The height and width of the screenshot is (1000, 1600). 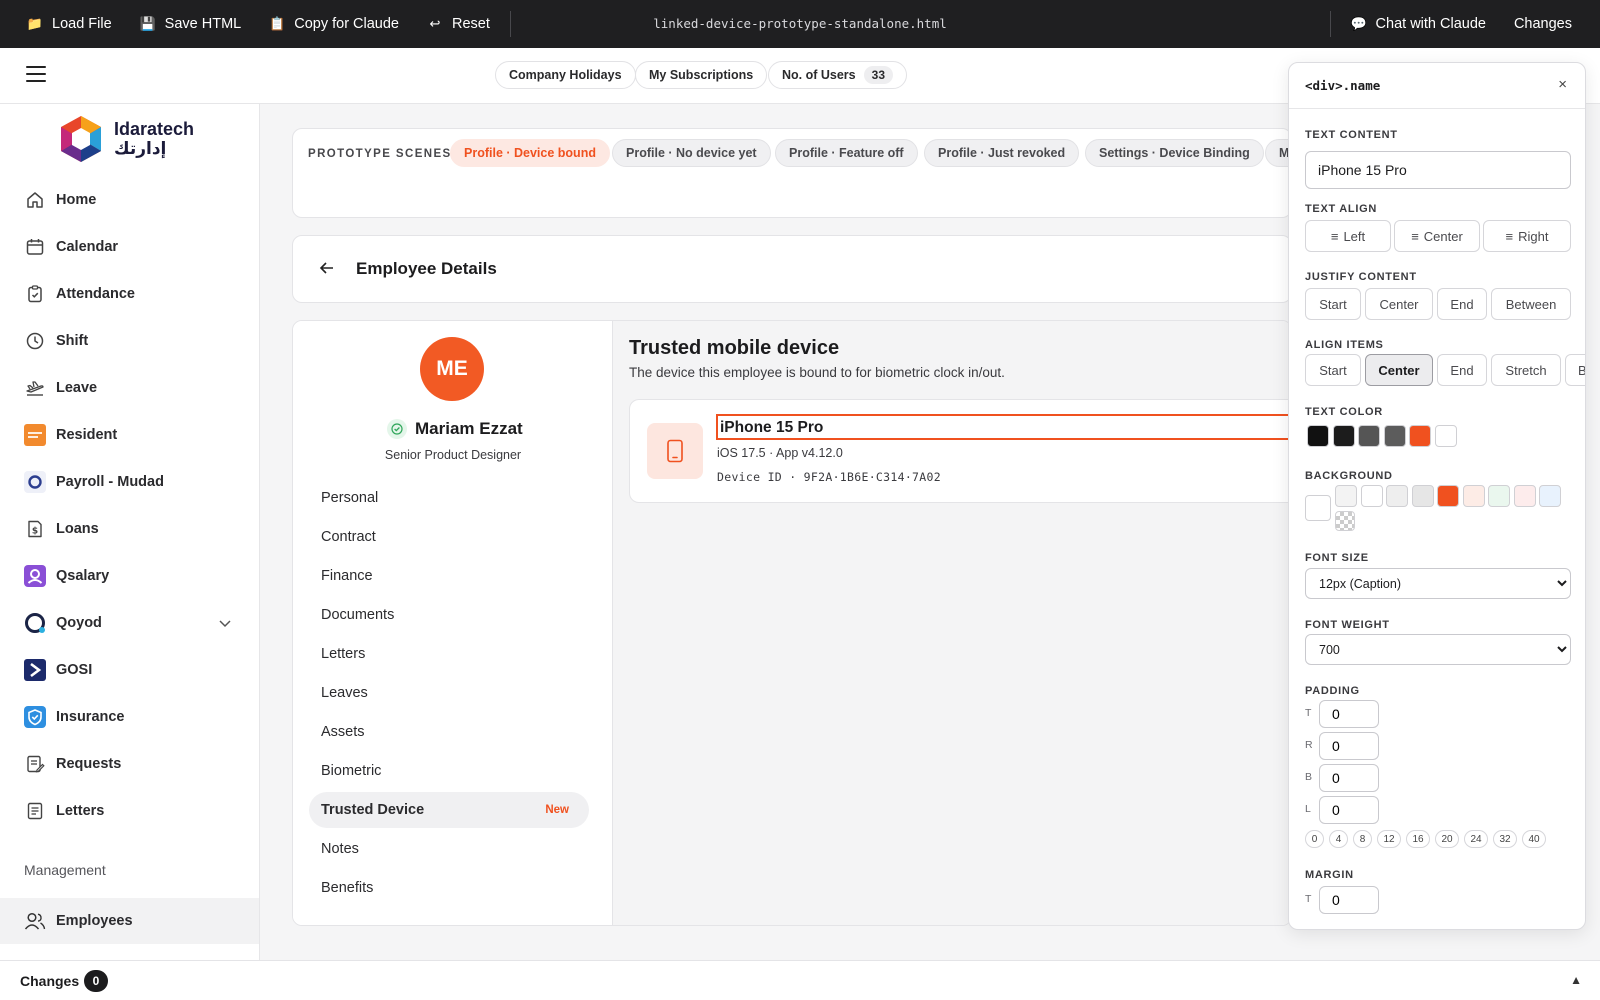 What do you see at coordinates (449, 654) in the screenshot?
I see `tab-letters: Letters` at bounding box center [449, 654].